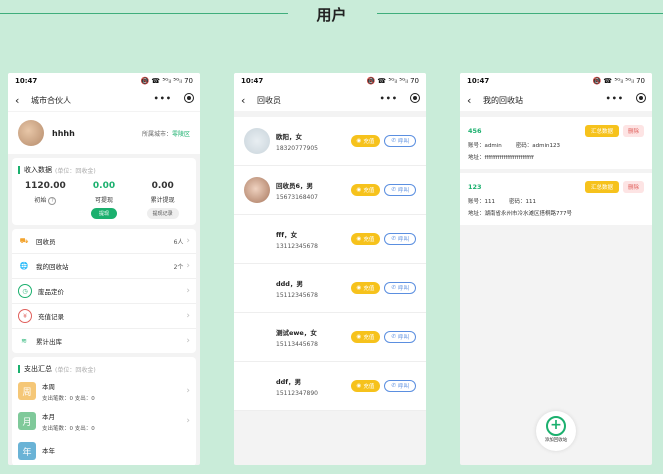 This screenshot has width=663, height=474. Describe the element at coordinates (52, 201) in the screenshot. I see `help-icon: ?` at that location.